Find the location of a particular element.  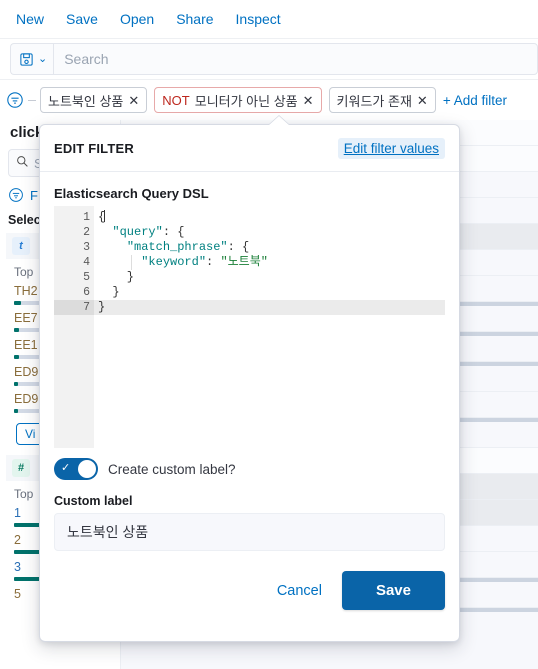

code-token: "query" is located at coordinates (137, 232).